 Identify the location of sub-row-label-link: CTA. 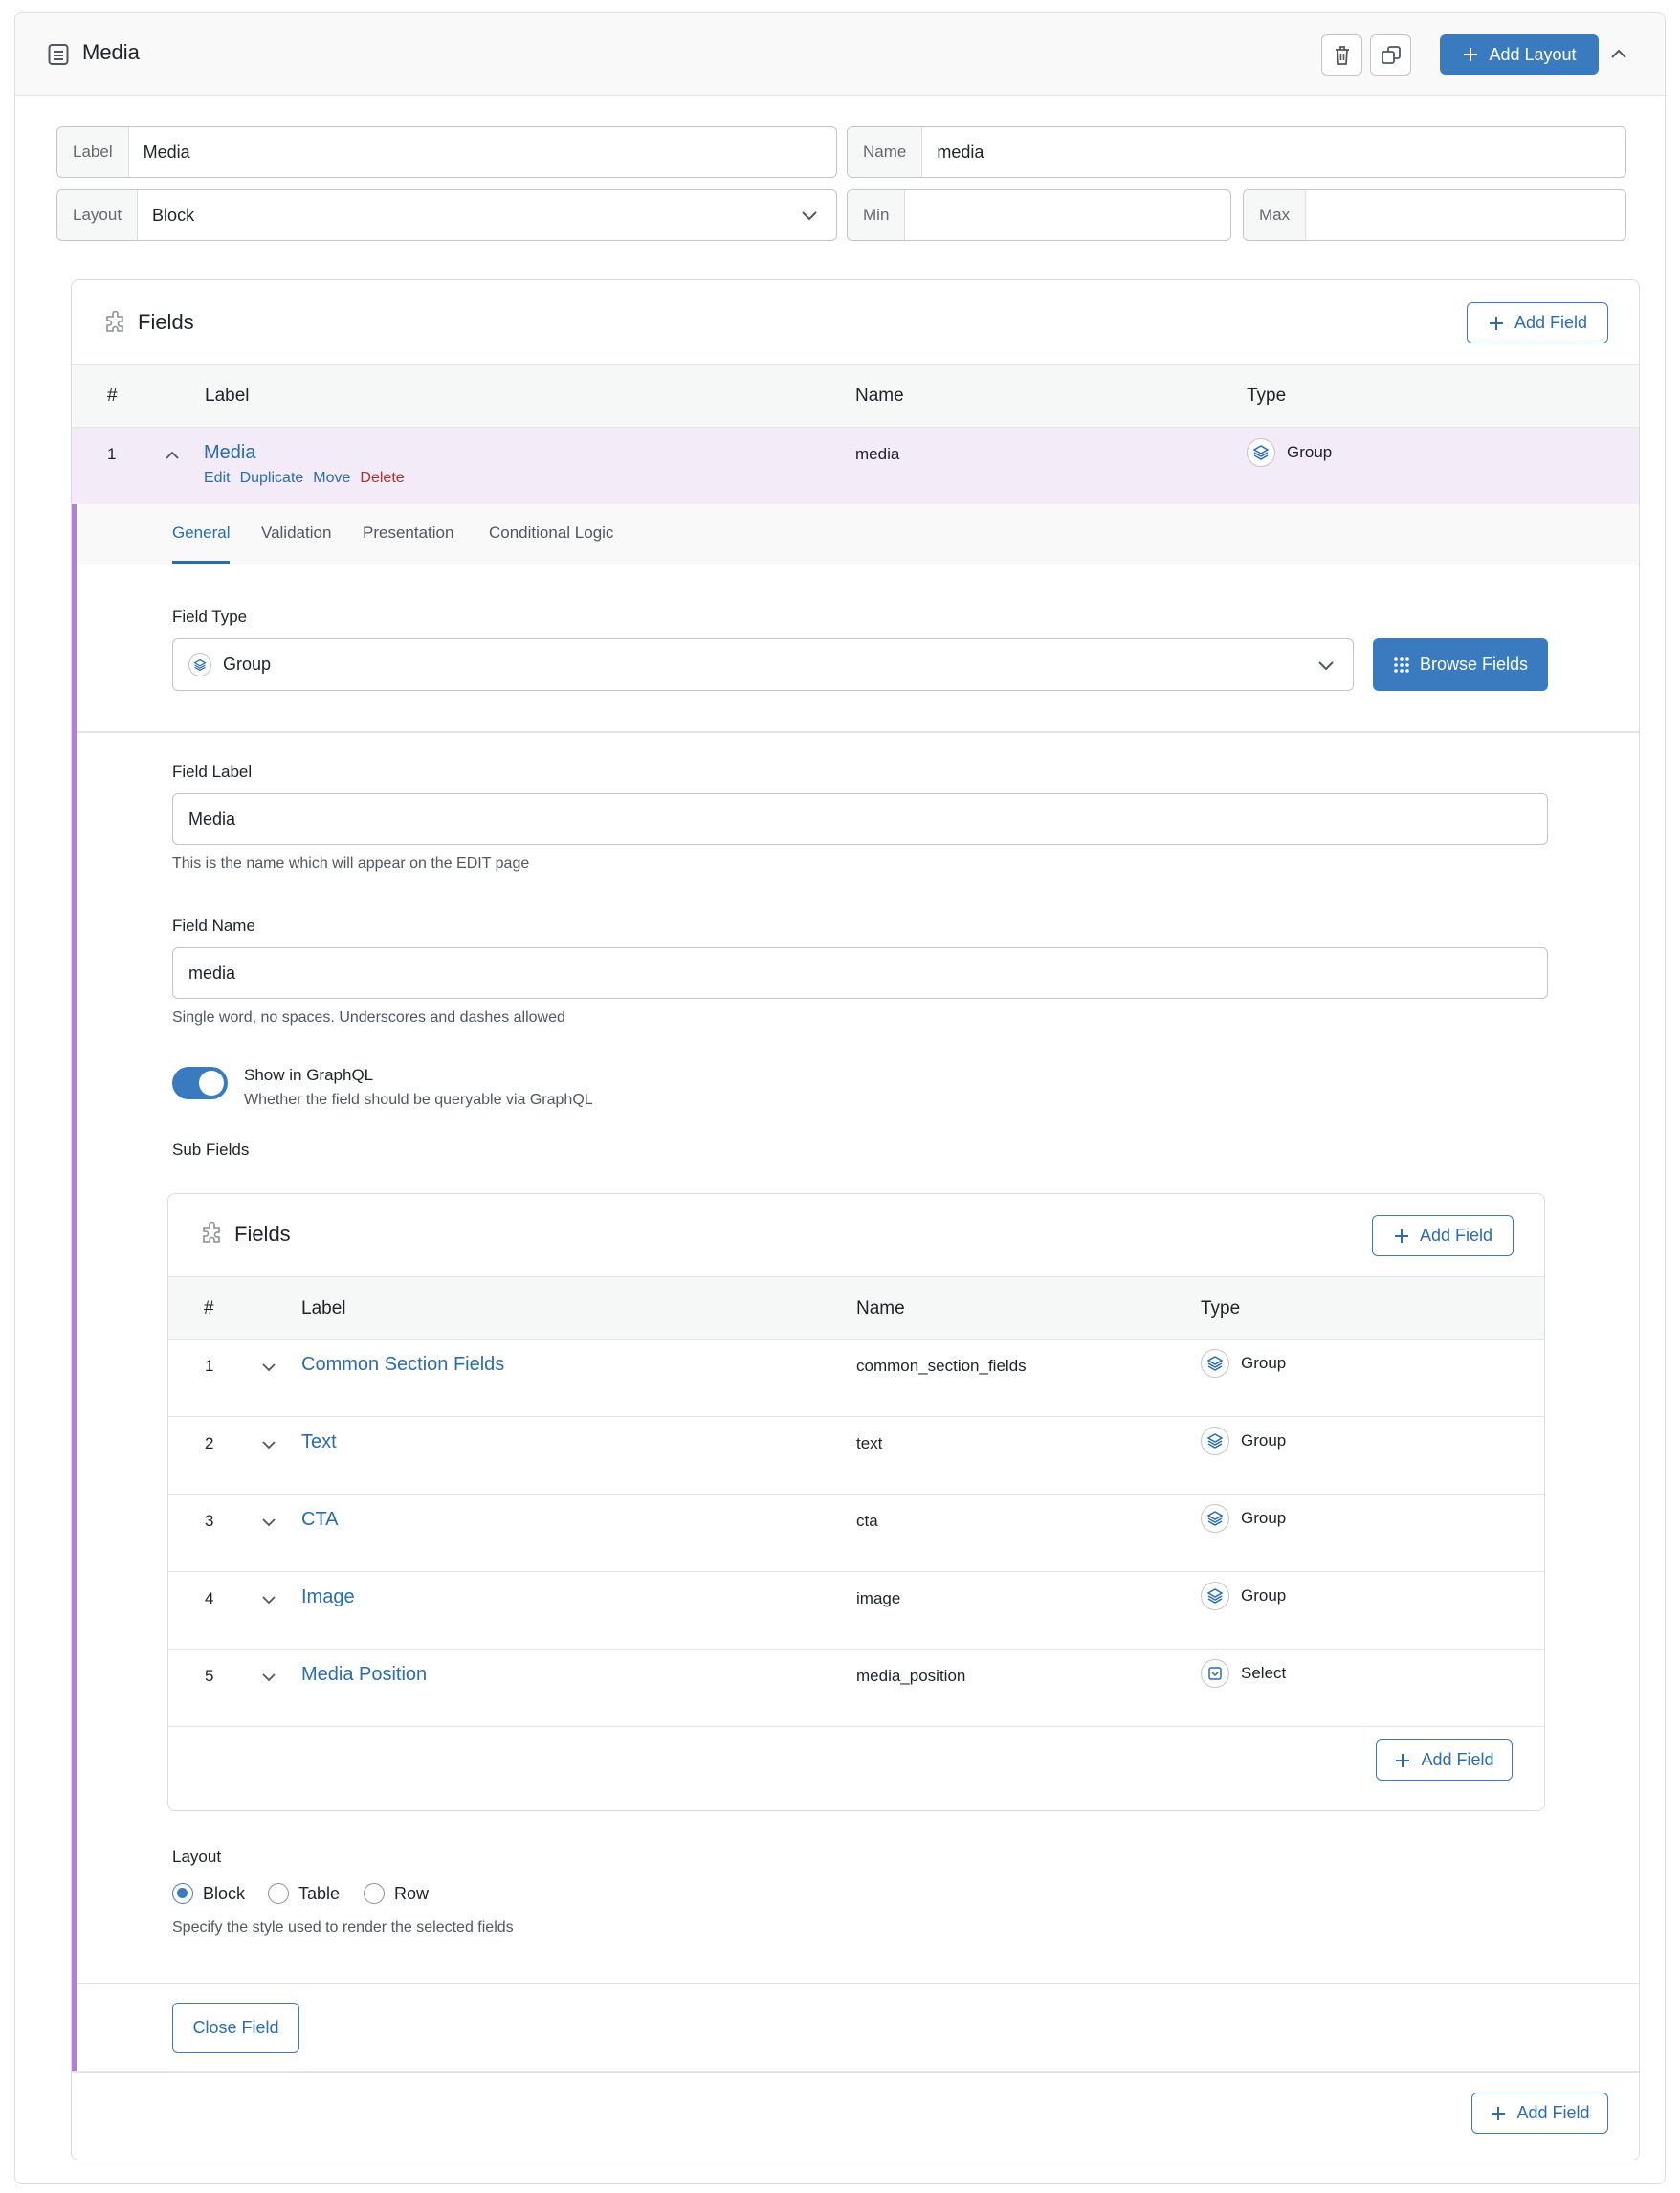
(320, 1520).